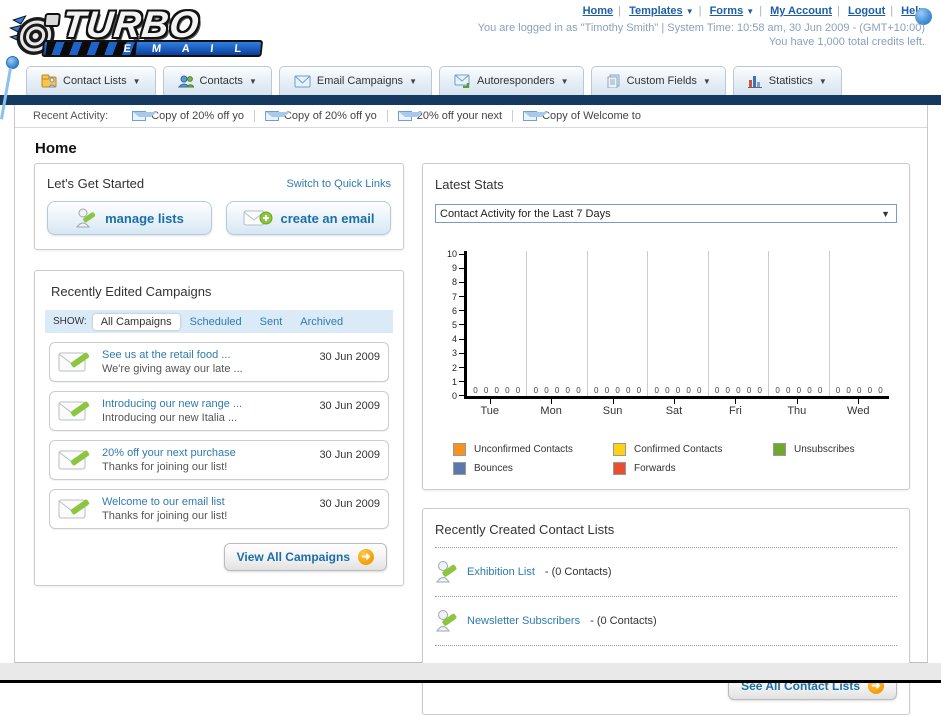 The width and height of the screenshot is (941, 715). I want to click on chart-plot-area: 00000000000000000000000000000000000, so click(676, 325).